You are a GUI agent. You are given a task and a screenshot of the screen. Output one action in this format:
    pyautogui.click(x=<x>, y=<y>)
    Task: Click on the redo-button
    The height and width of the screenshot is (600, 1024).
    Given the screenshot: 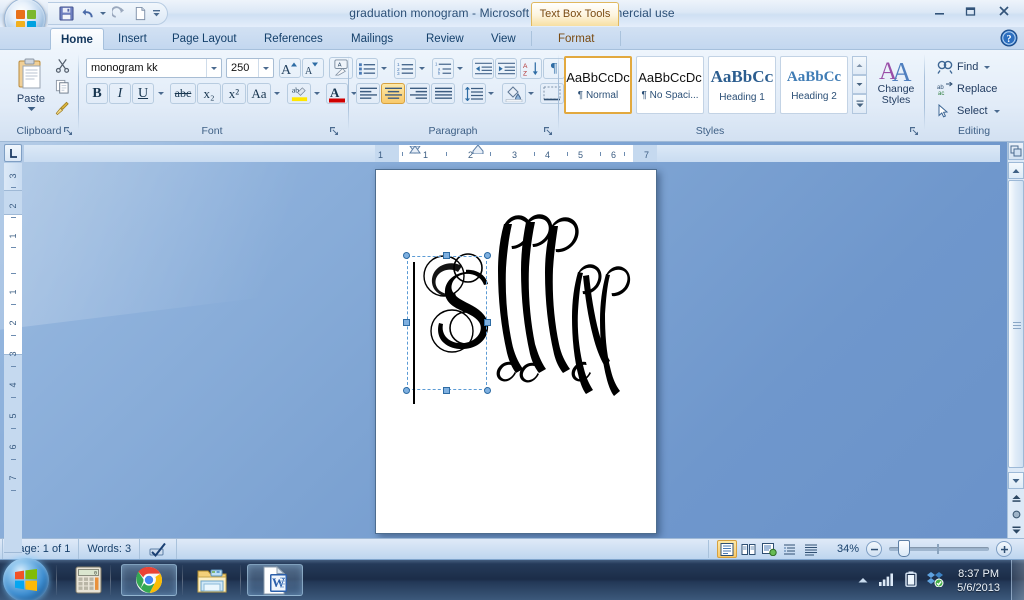 What is the action you would take?
    pyautogui.click(x=119, y=13)
    